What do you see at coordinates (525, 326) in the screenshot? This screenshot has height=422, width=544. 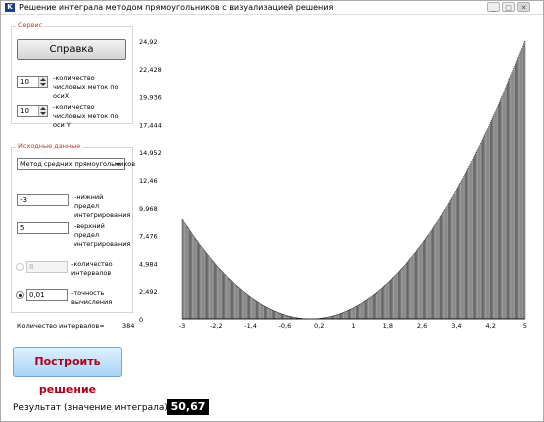 I see `x-tick-label: 5` at bounding box center [525, 326].